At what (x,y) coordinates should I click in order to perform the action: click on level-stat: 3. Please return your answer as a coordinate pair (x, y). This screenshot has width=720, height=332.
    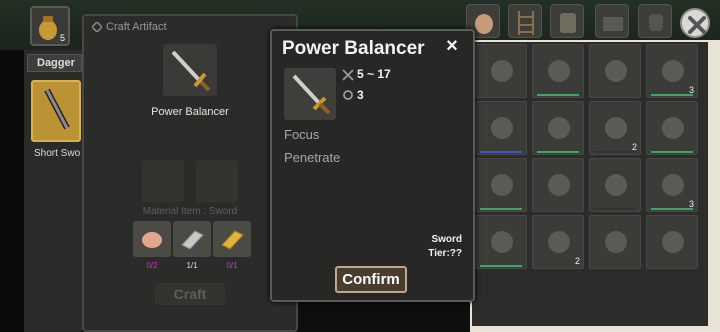
    Looking at the image, I should click on (360, 95).